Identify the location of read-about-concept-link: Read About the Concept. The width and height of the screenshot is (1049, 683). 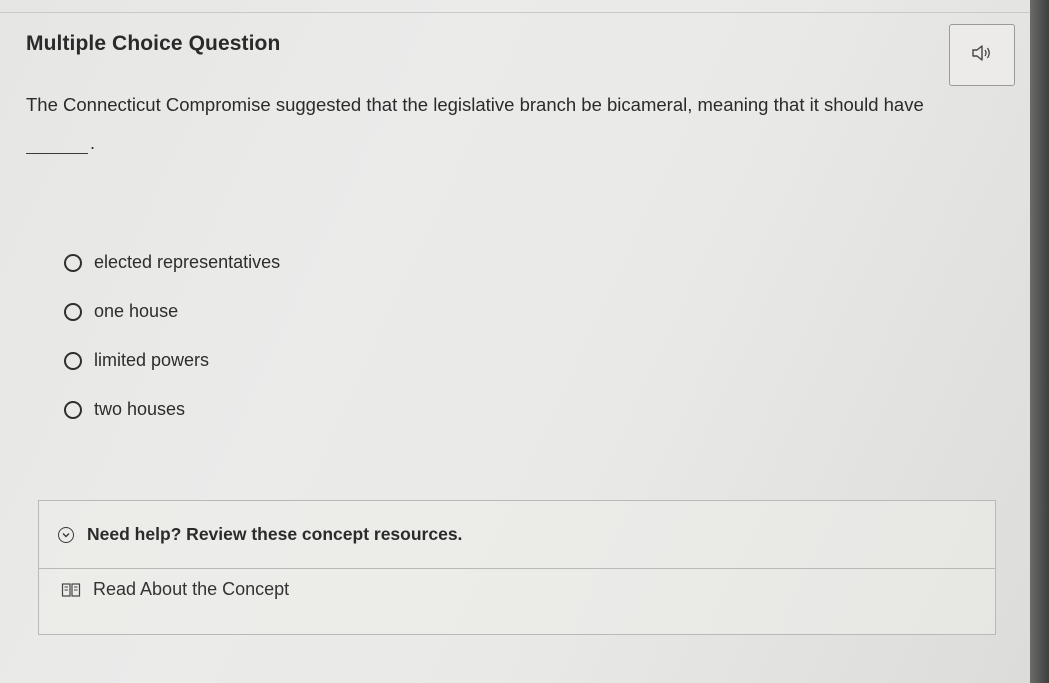
(175, 589).